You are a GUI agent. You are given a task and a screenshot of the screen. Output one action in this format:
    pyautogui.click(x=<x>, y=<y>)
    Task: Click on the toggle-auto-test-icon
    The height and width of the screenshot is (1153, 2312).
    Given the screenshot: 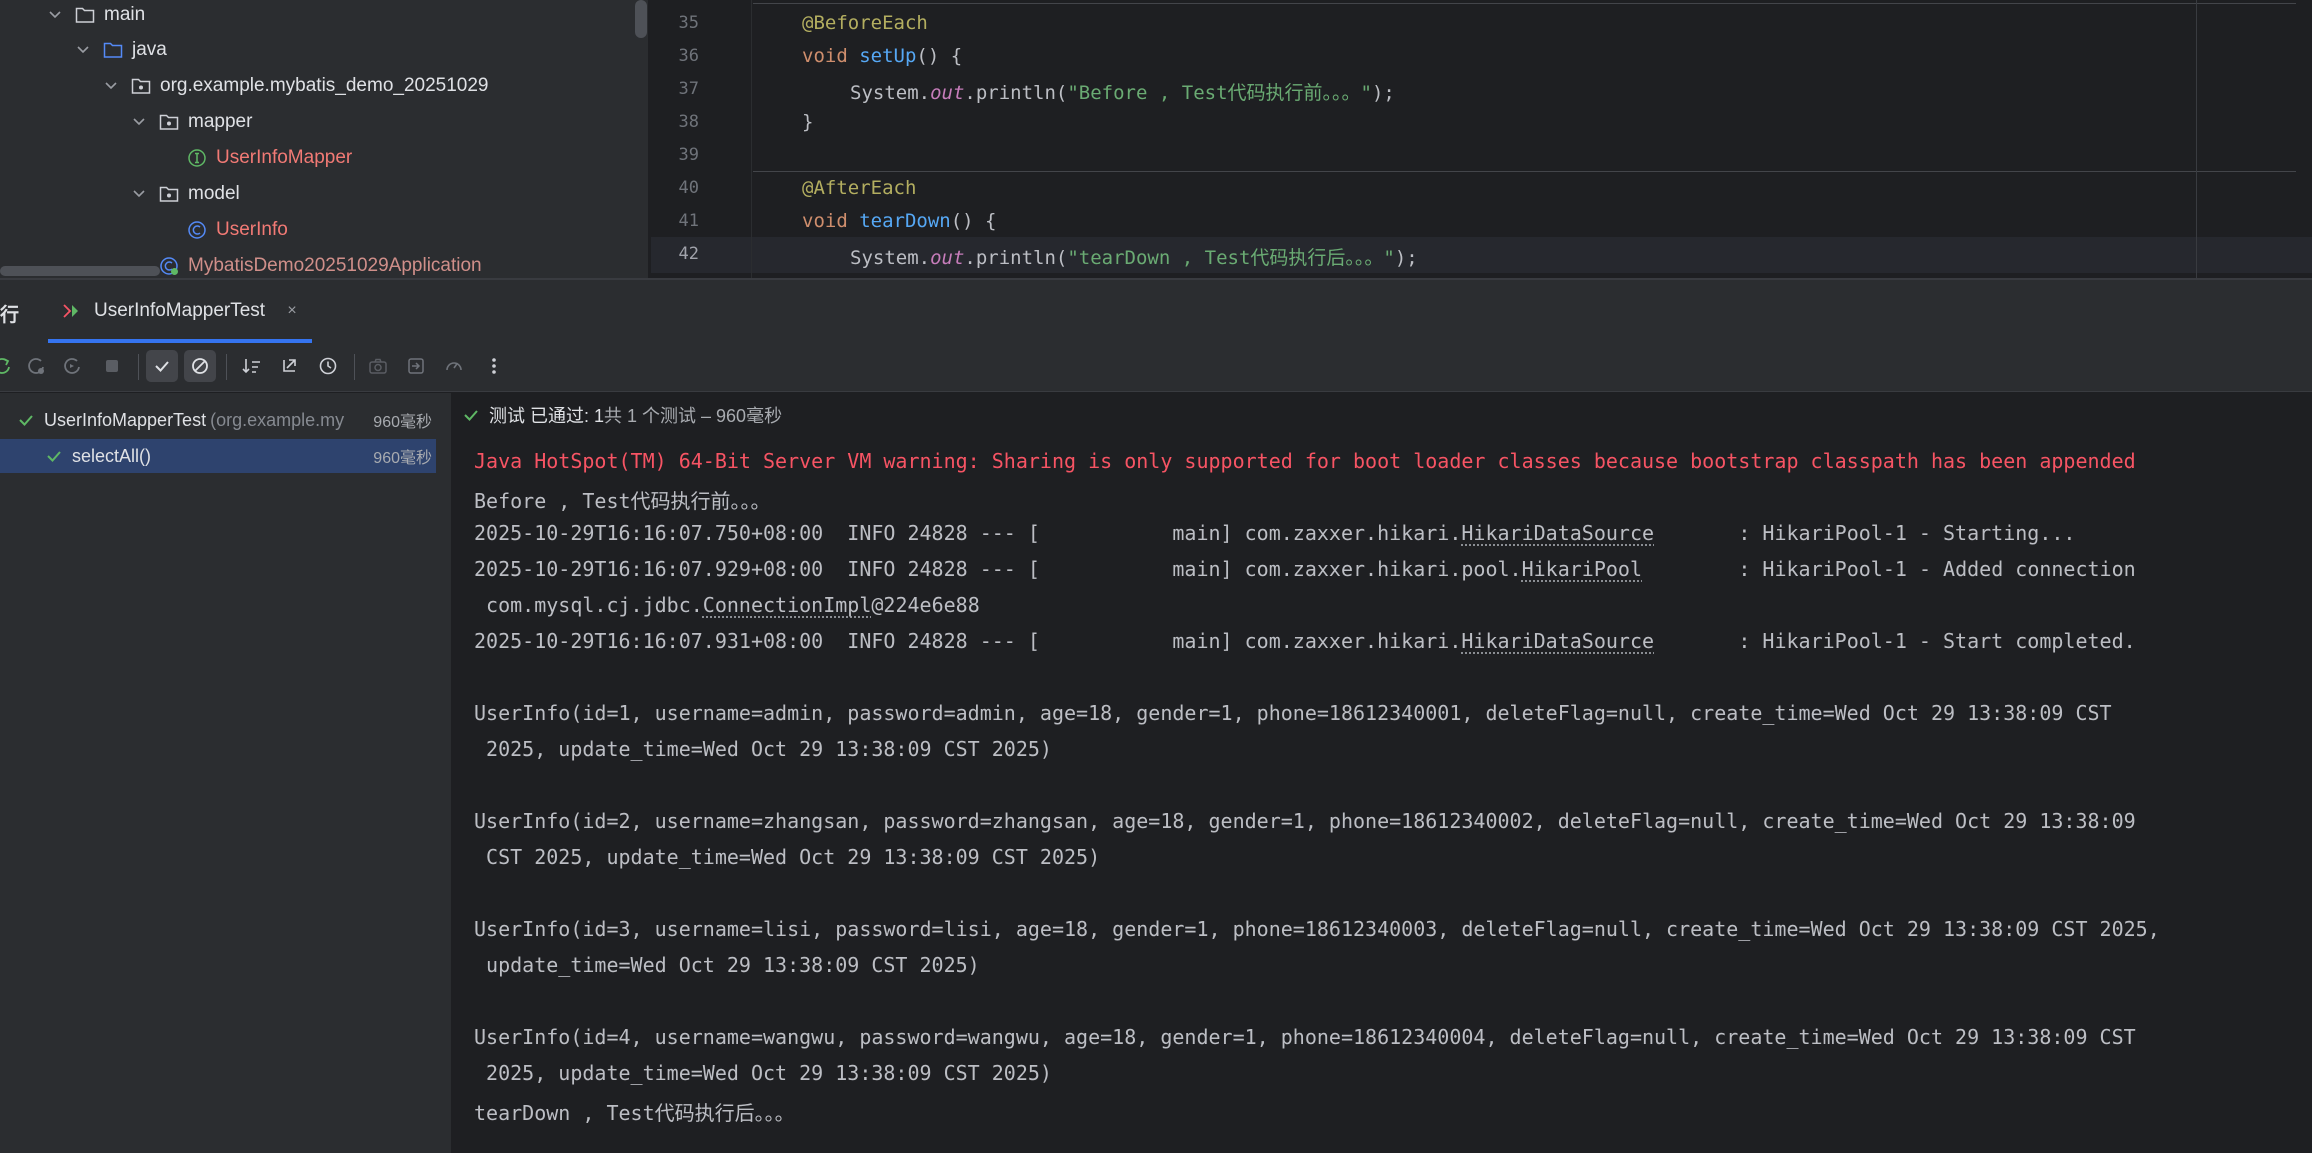 What is the action you would take?
    pyautogui.click(x=72, y=366)
    